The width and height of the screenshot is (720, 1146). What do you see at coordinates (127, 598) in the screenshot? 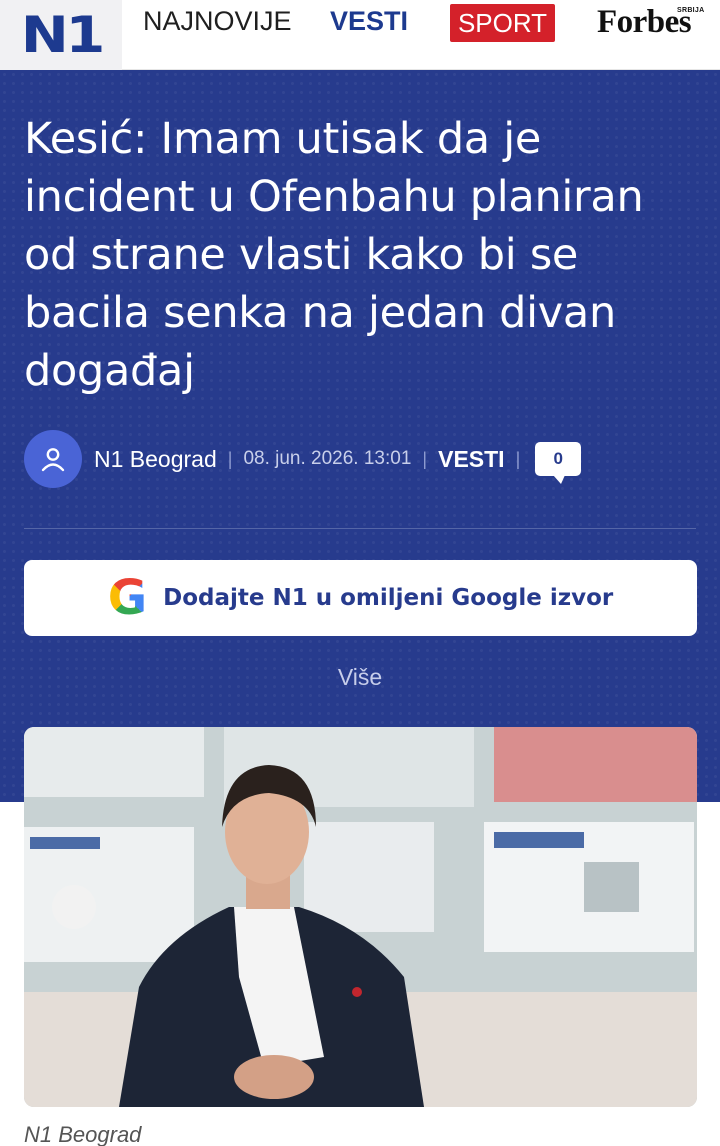
I see `google-g-icon: G` at bounding box center [127, 598].